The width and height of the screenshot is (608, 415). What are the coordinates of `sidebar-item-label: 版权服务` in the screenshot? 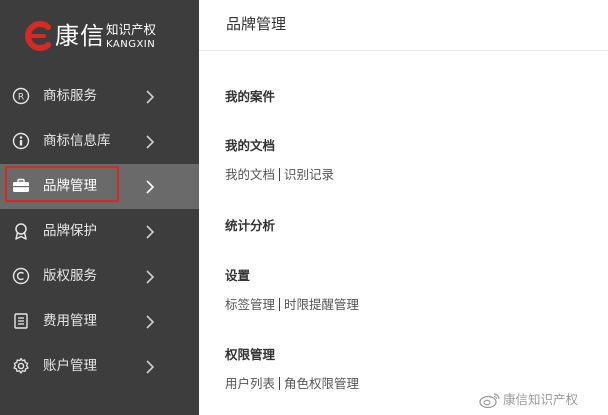 It's located at (70, 276).